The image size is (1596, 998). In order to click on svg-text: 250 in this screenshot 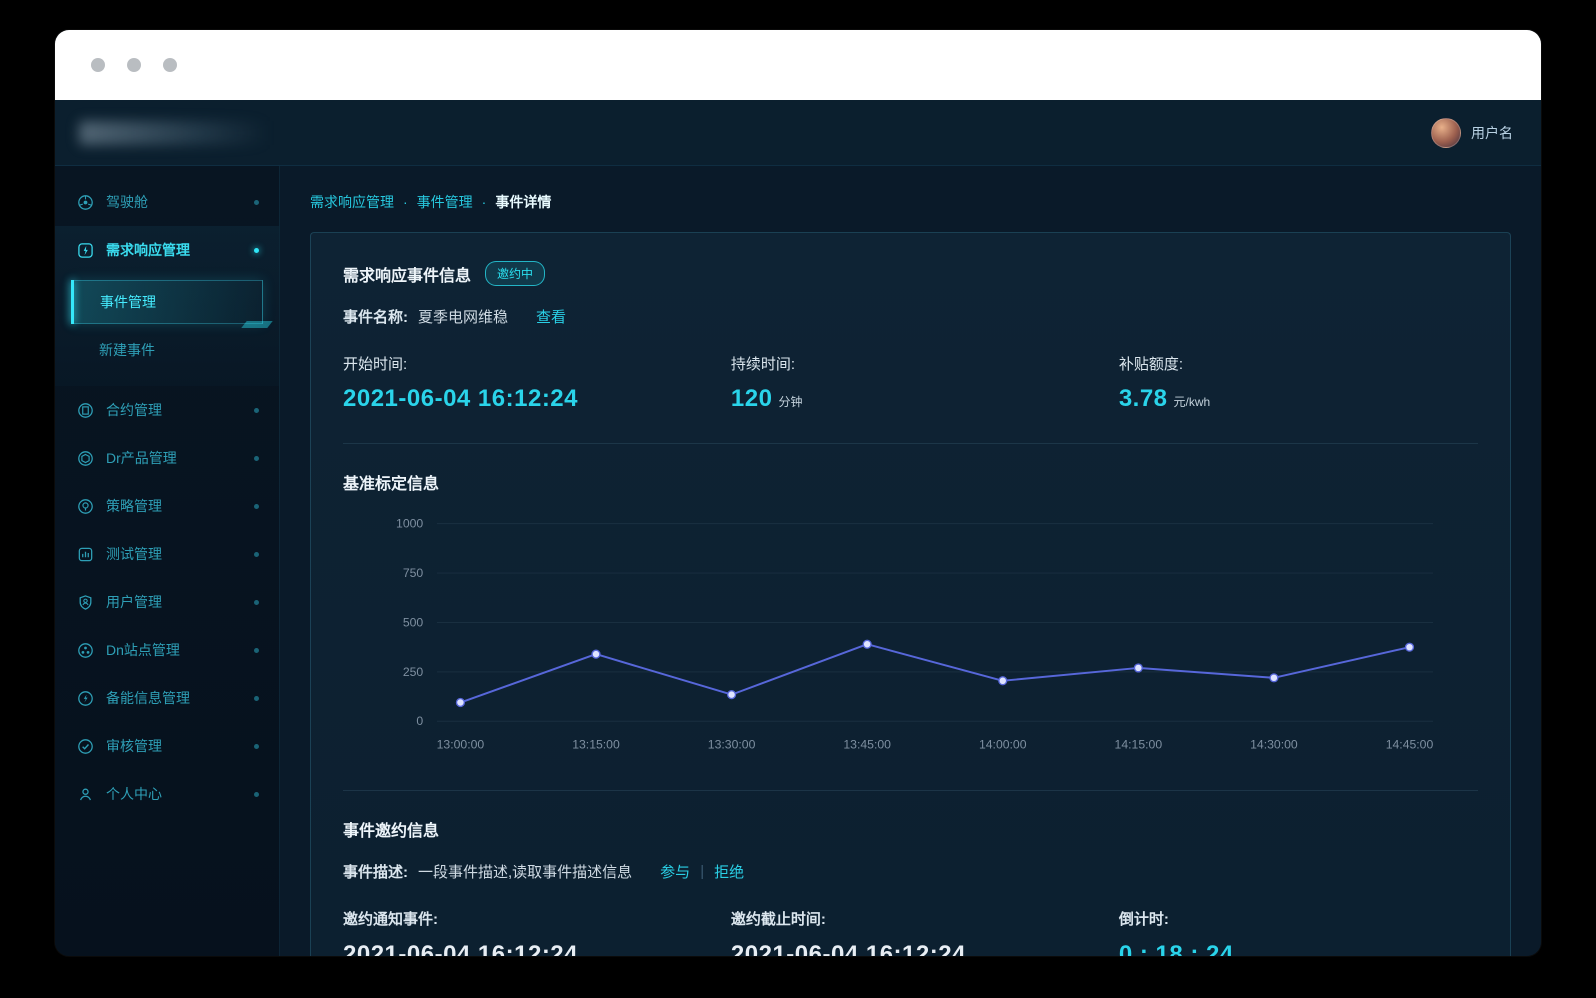, I will do `click(413, 672)`.